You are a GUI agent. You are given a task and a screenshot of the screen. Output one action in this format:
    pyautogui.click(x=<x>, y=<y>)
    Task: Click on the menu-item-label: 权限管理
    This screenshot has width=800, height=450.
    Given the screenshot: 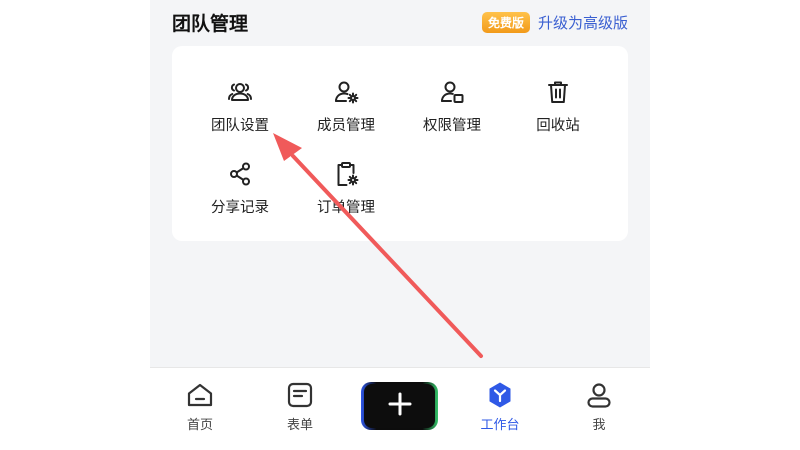 What is the action you would take?
    pyautogui.click(x=452, y=126)
    